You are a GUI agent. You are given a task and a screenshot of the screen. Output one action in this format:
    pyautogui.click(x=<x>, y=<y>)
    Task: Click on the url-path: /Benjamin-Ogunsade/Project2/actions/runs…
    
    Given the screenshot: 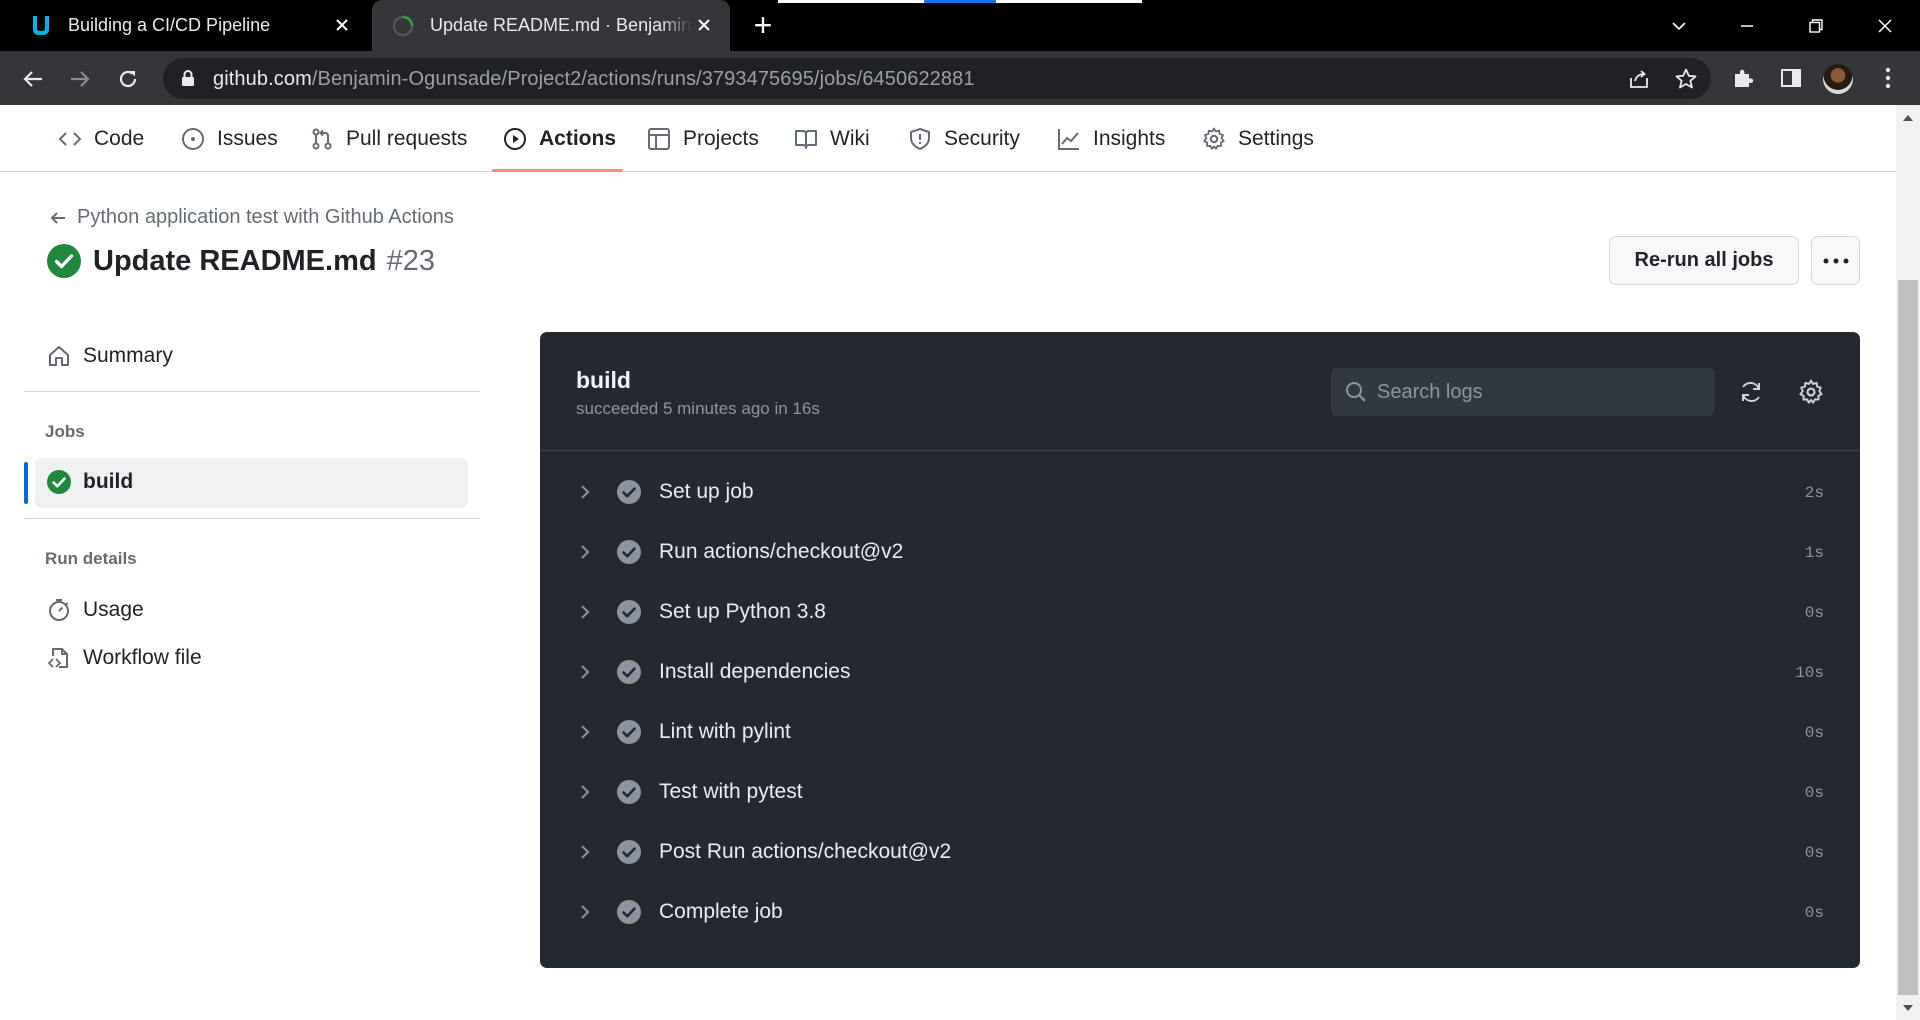 What is the action you would take?
    pyautogui.click(x=643, y=79)
    